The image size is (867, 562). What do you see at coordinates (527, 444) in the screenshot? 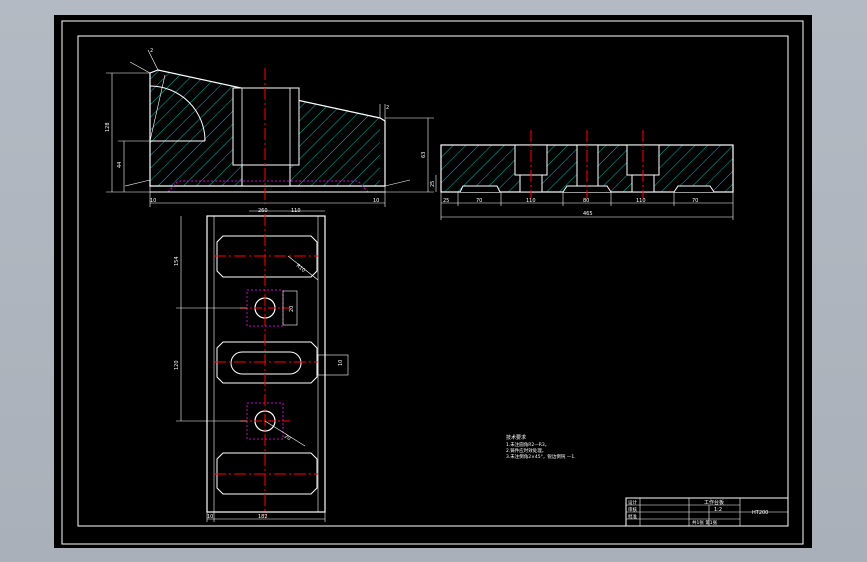
I see `notes-line1: 1.未注圆角R2—R3。` at bounding box center [527, 444].